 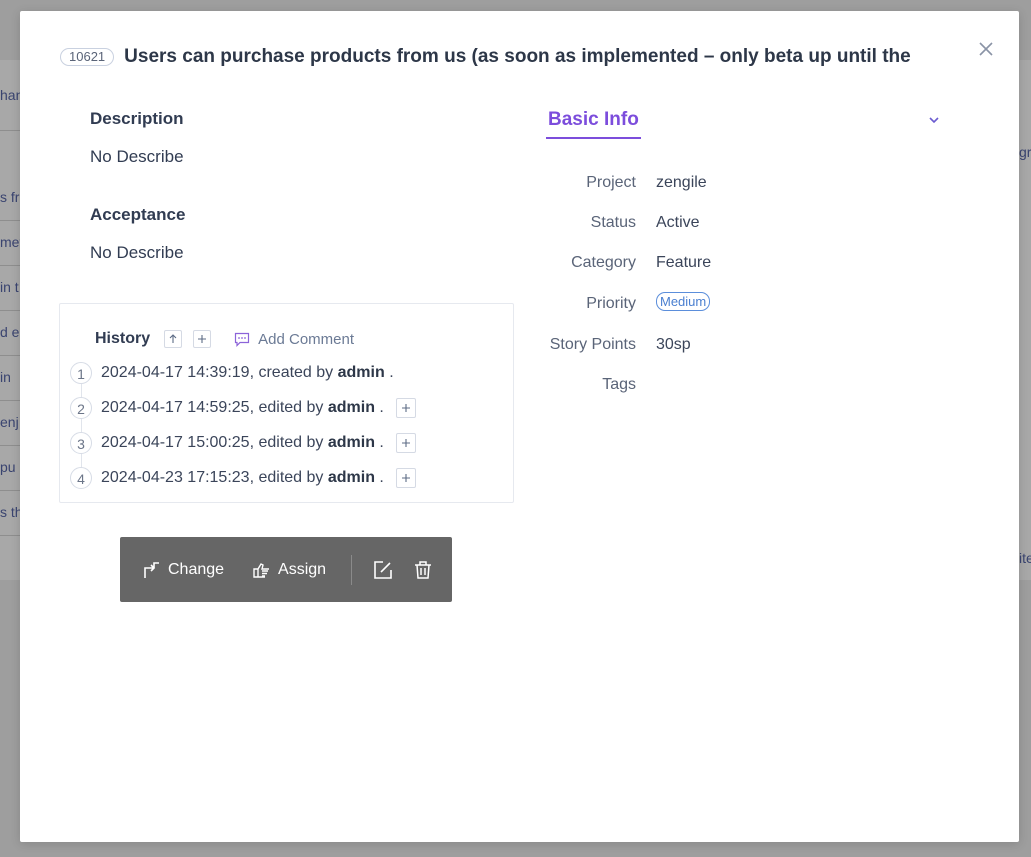 What do you see at coordinates (1025, 558) in the screenshot?
I see `background-text: ite` at bounding box center [1025, 558].